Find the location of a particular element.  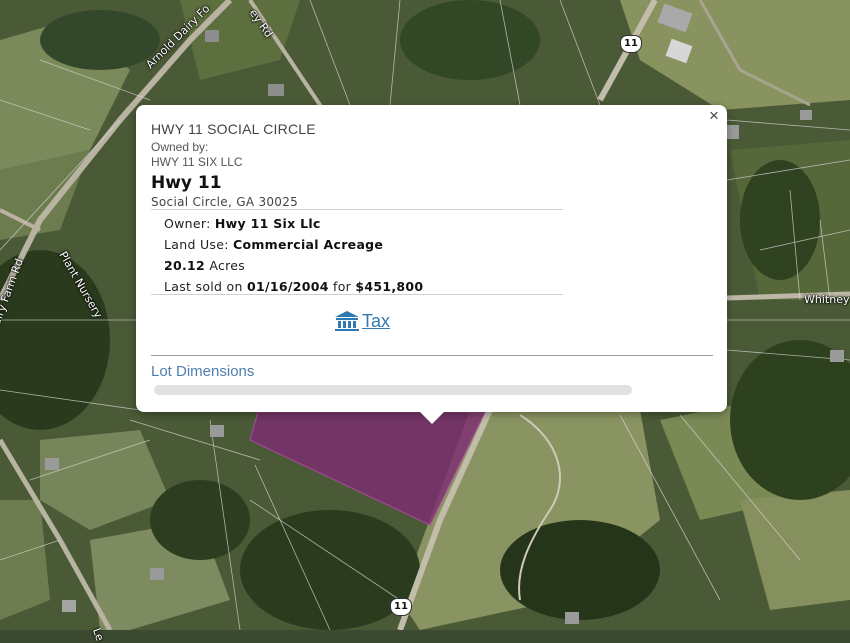

owner-label: Owner: is located at coordinates (187, 223).